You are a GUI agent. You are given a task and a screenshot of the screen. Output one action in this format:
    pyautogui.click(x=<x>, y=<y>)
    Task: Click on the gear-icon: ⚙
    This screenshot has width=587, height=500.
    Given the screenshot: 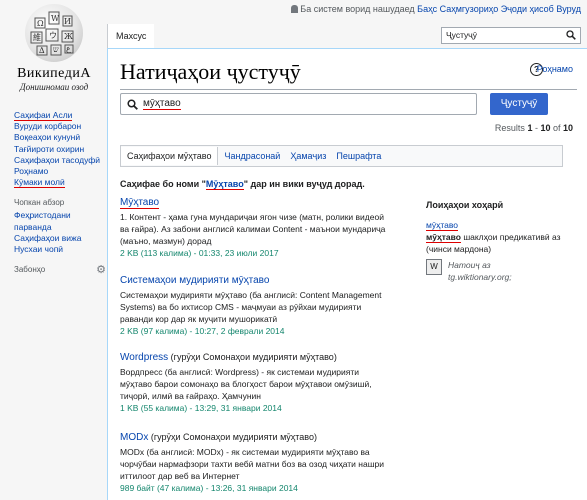 What is the action you would take?
    pyautogui.click(x=101, y=269)
    